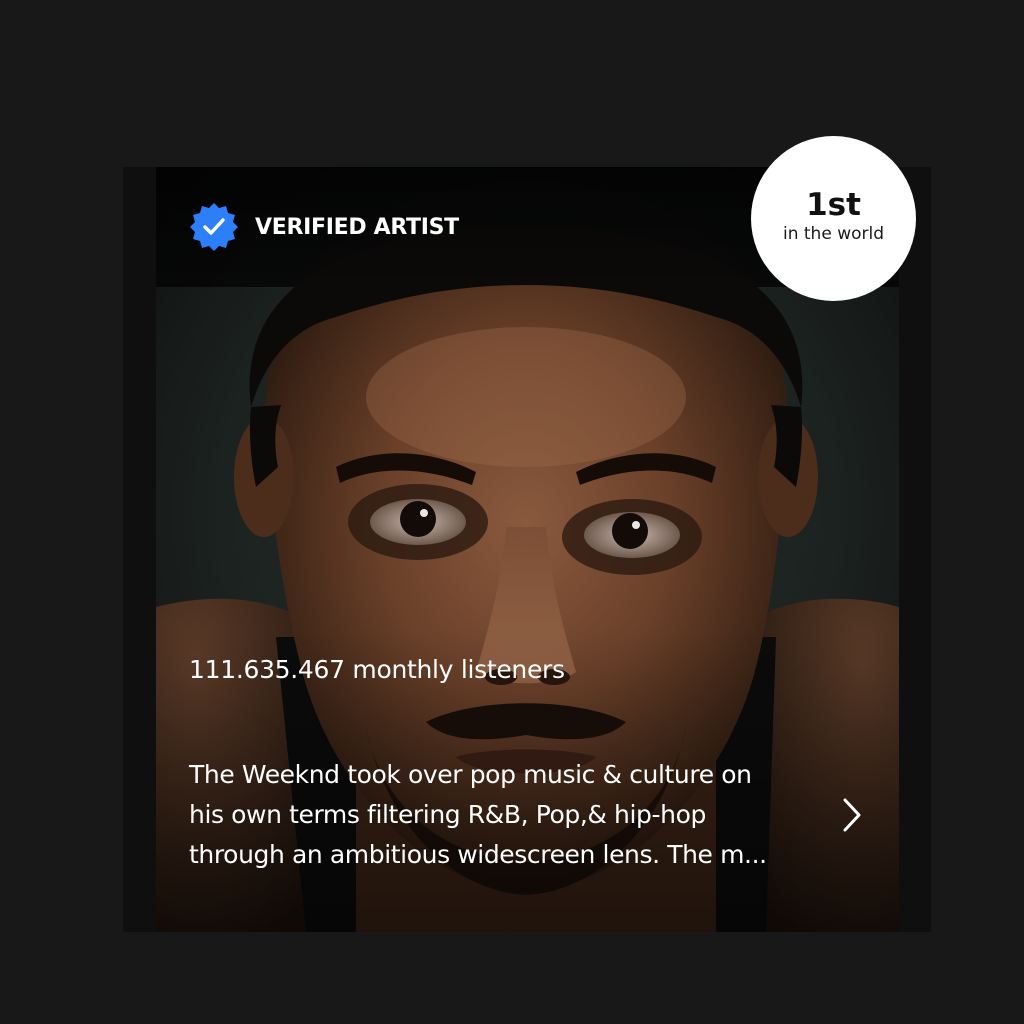 This screenshot has height=1024, width=1024. I want to click on chevron-right-icon, so click(852, 815).